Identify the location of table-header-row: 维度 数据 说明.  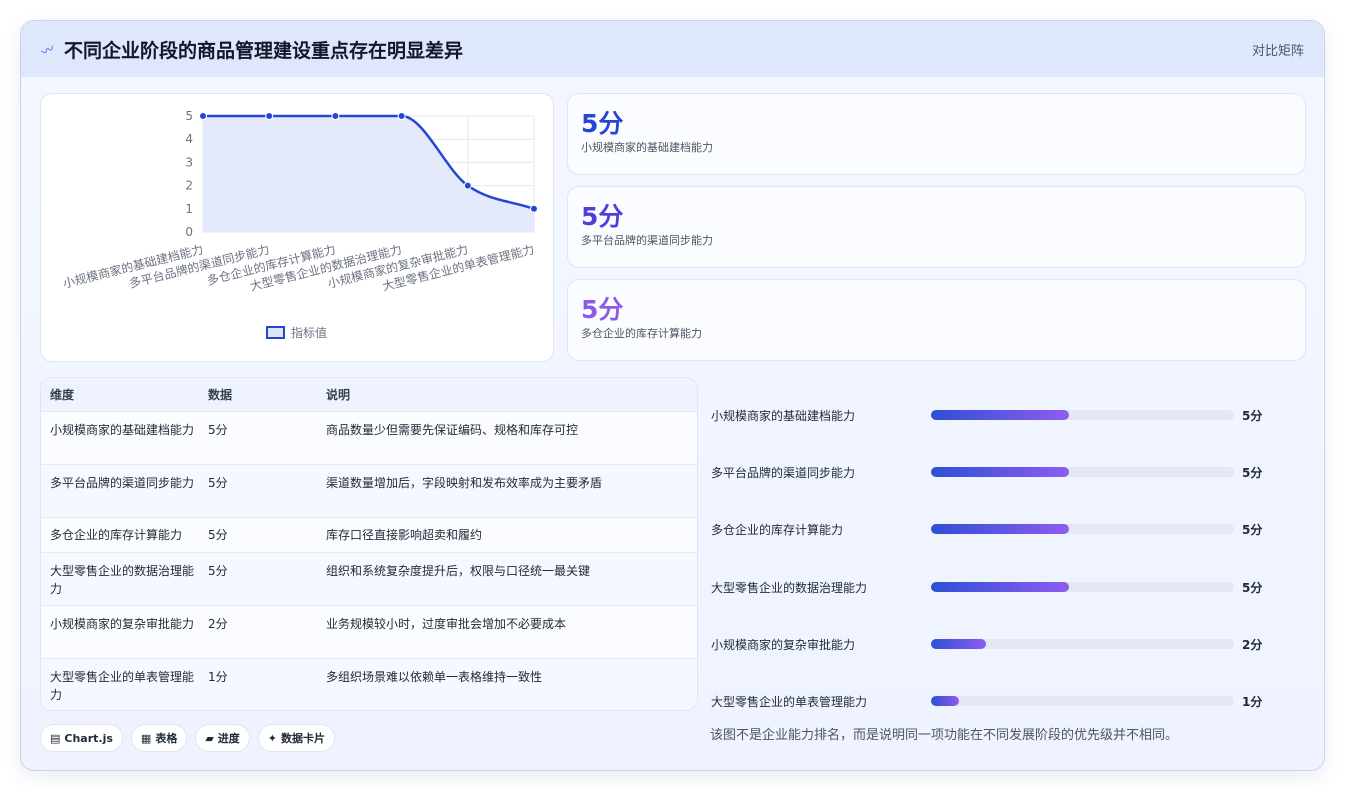
(369, 394).